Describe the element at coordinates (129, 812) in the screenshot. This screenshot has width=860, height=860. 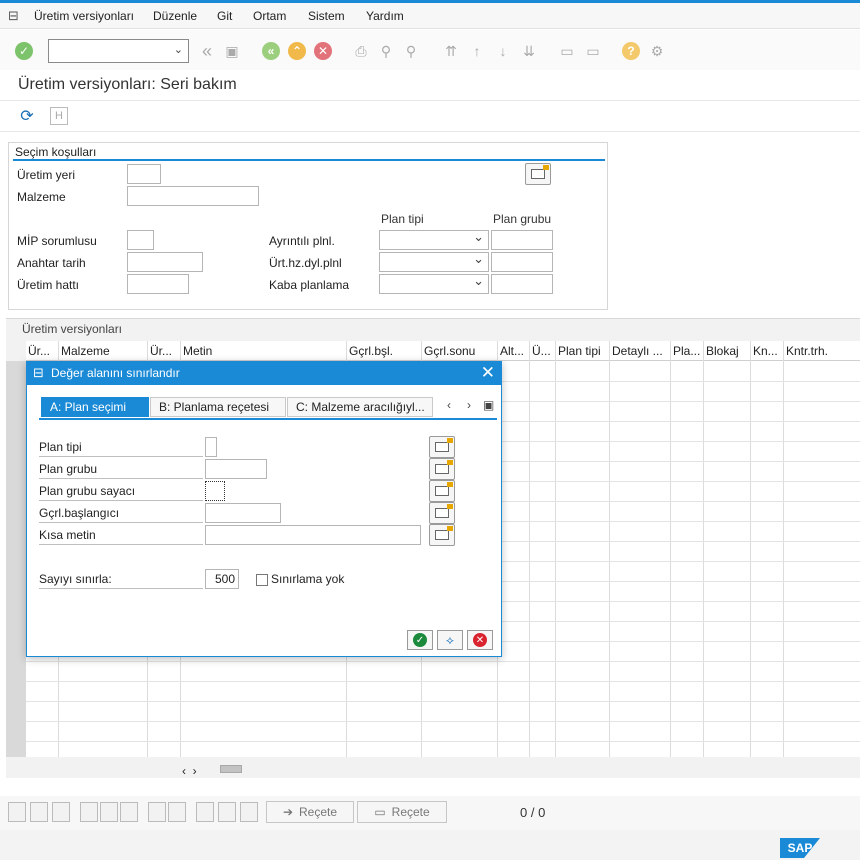
I see `copy-icon` at that location.